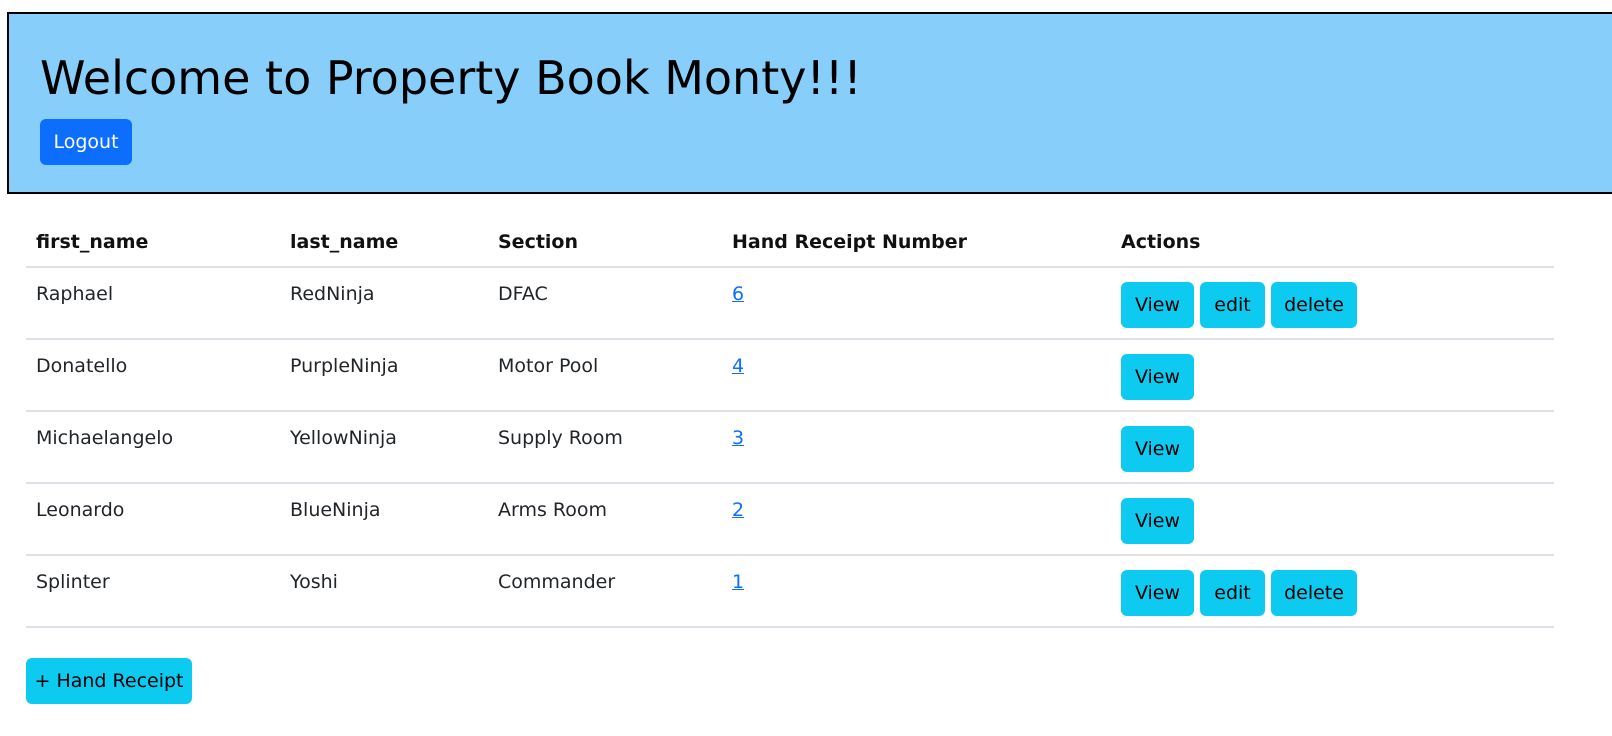 The height and width of the screenshot is (736, 1612). What do you see at coordinates (916, 591) in the screenshot?
I see `cell-hand-receipt-number: 1` at bounding box center [916, 591].